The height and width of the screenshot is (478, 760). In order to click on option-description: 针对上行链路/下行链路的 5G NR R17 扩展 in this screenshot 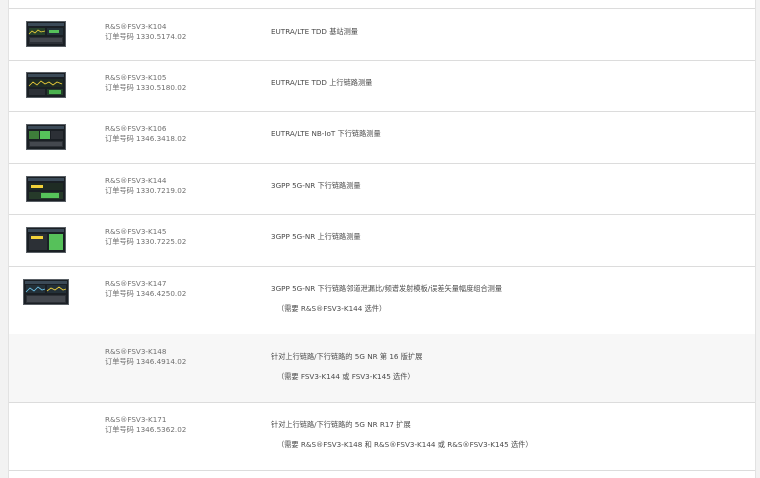, I will do `click(341, 424)`.